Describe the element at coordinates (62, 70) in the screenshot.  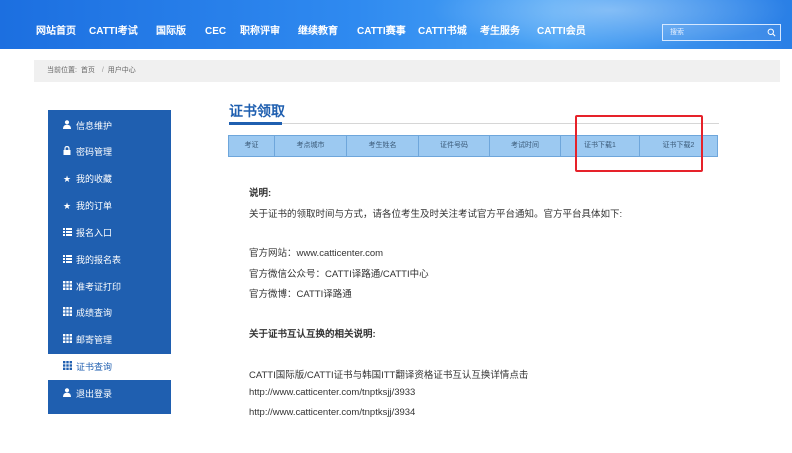
I see `breadcrumb-prefix: 当前位置:` at that location.